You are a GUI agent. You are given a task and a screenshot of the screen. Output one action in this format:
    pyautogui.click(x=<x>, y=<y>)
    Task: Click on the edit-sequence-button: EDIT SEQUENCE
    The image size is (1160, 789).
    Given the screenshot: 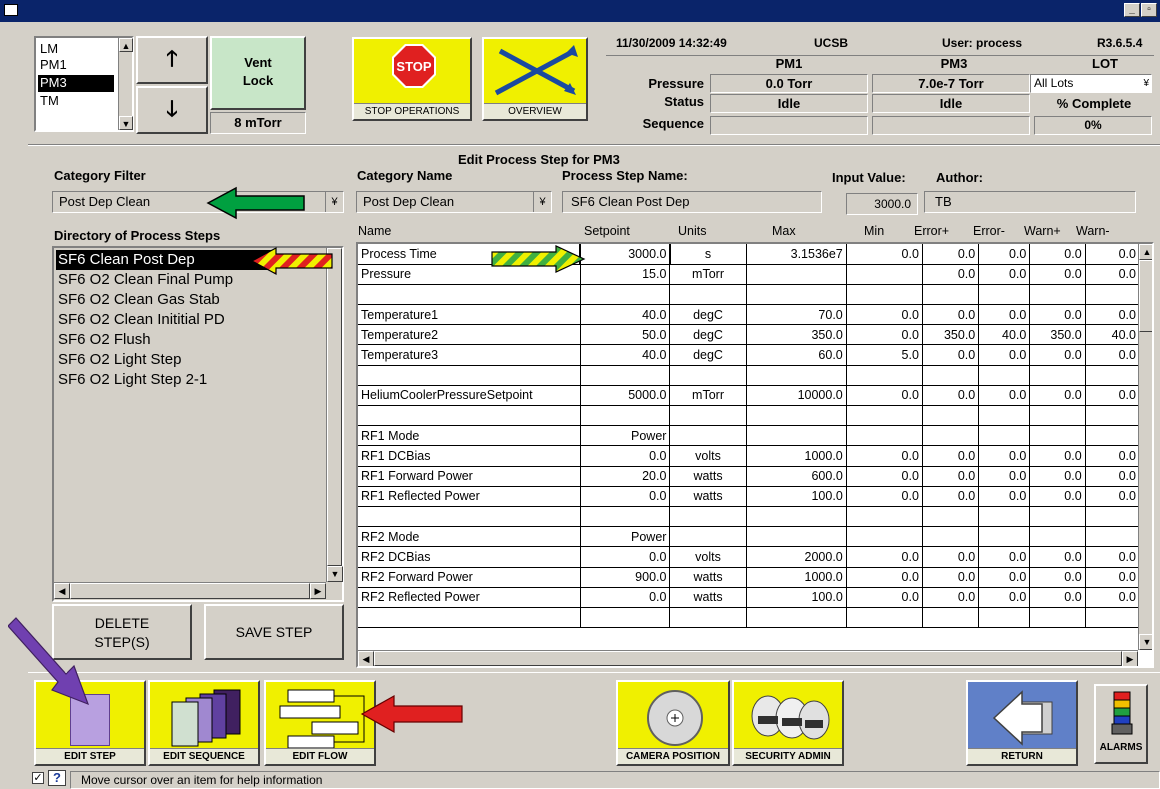 What is the action you would take?
    pyautogui.click(x=204, y=723)
    